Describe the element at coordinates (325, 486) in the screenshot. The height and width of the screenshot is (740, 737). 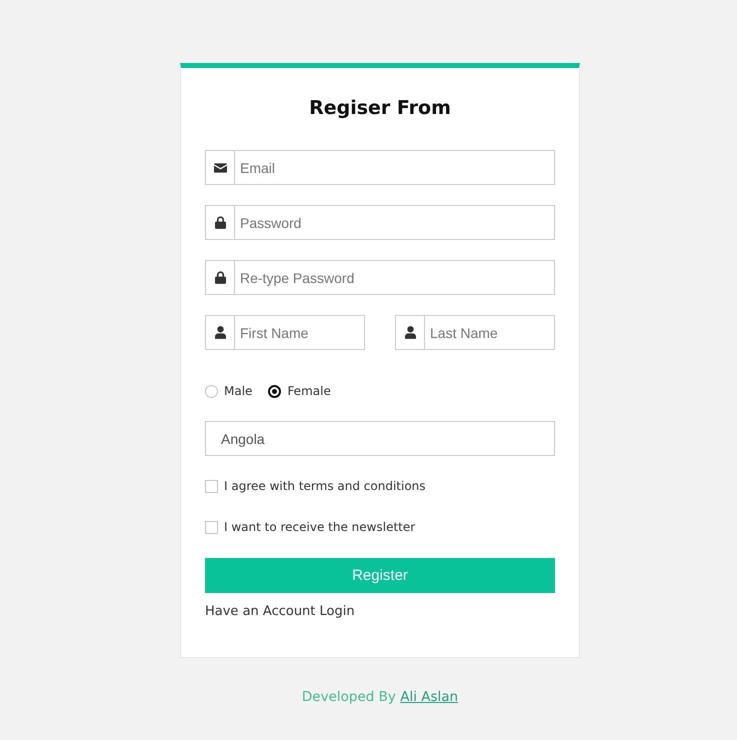
I see `checkbox-label: I agree with terms and conditions` at that location.